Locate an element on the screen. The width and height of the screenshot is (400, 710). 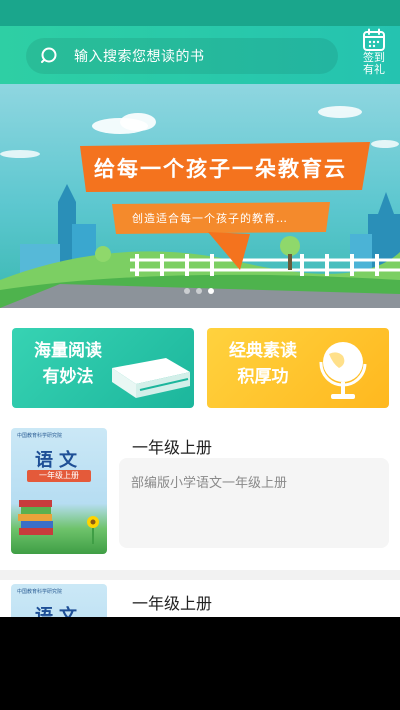
cover-grade: 一年级上册 is located at coordinates (59, 476).